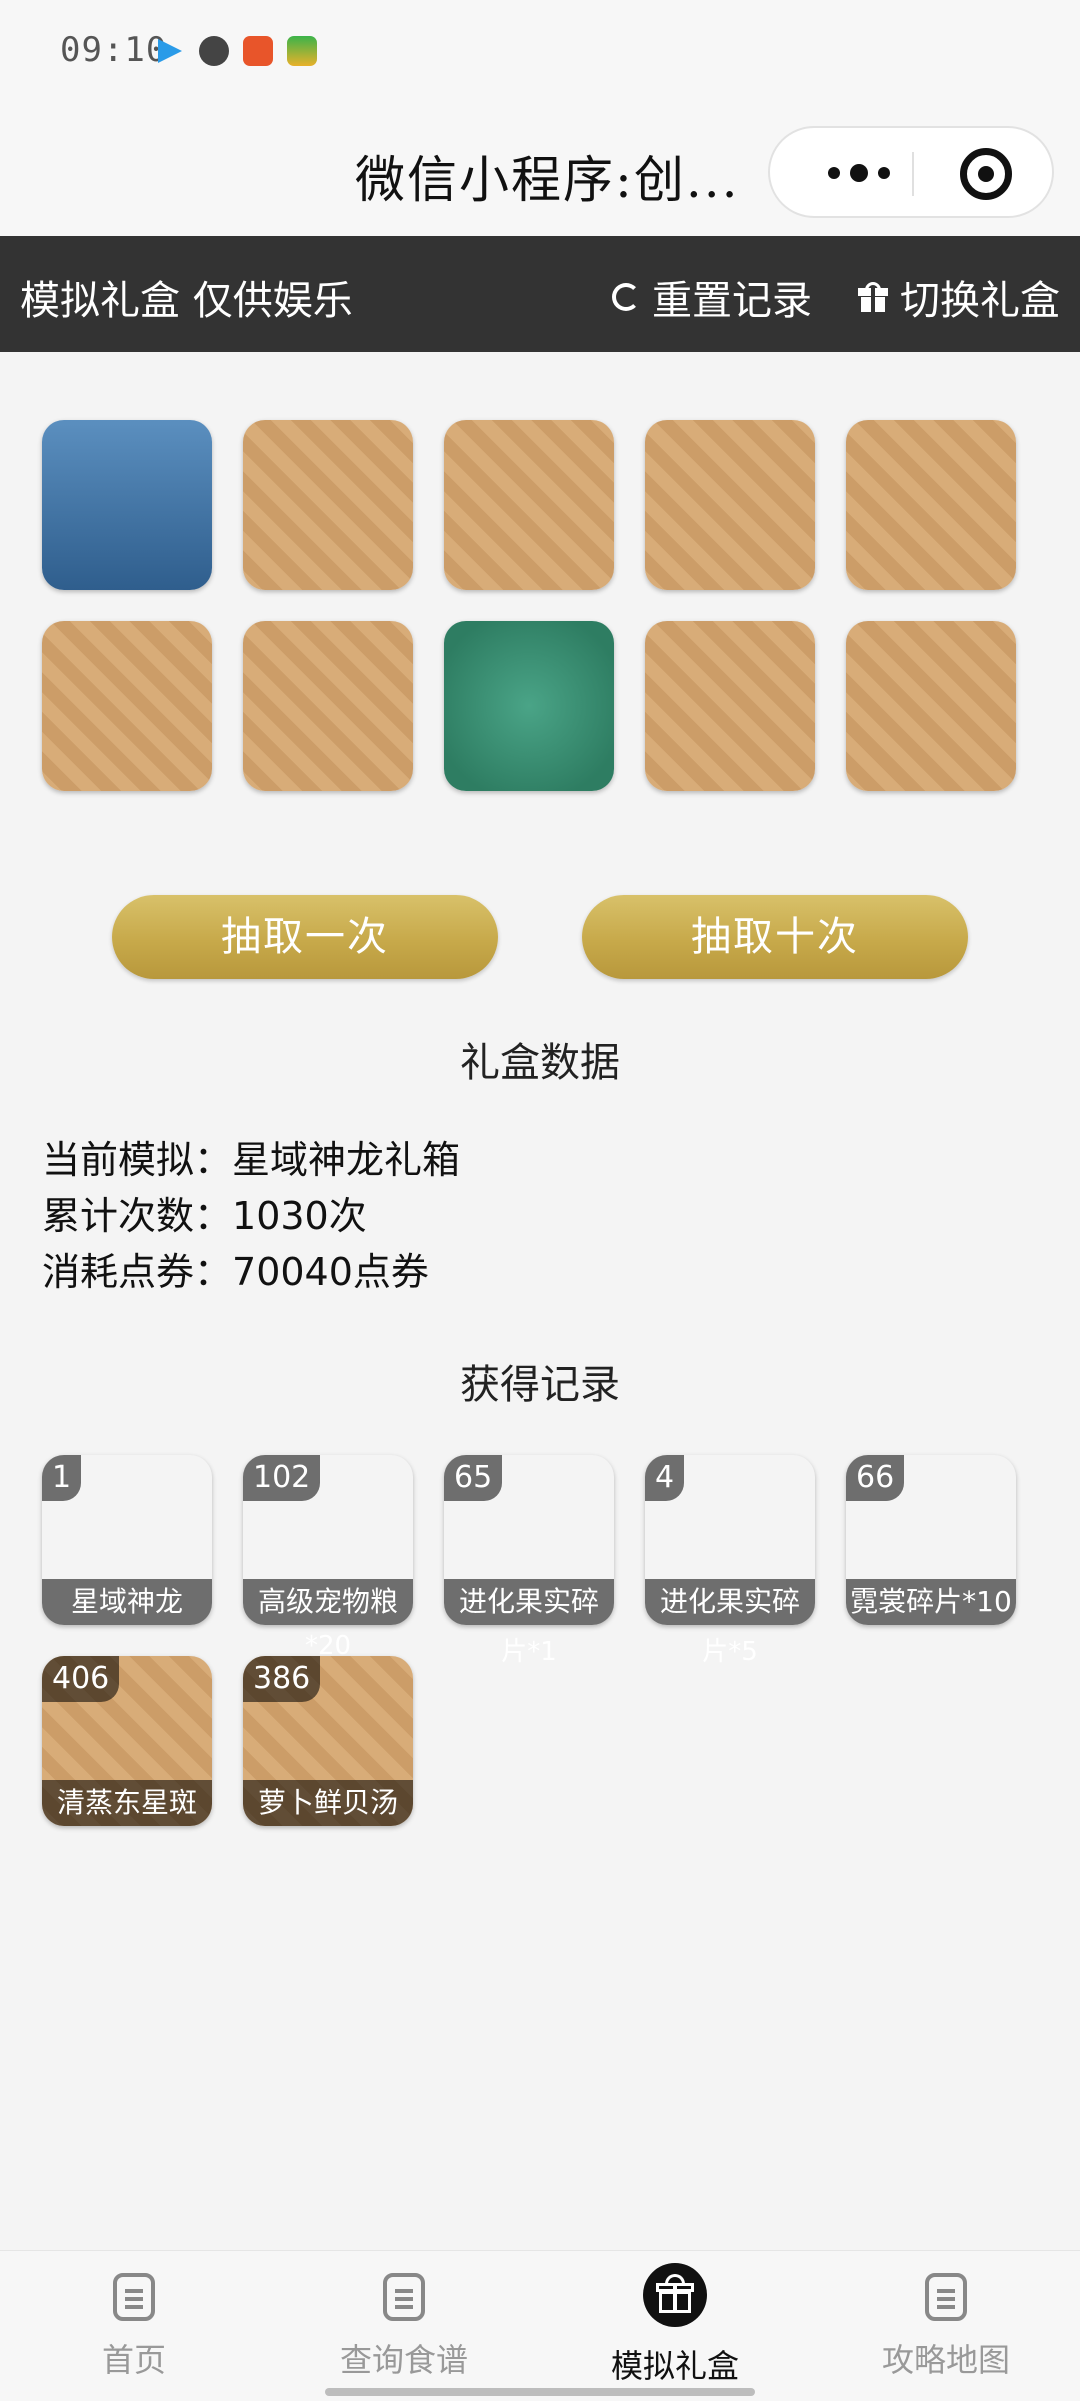 The width and height of the screenshot is (1080, 2401). Describe the element at coordinates (282, 1478) in the screenshot. I see `record-count: 102` at that location.